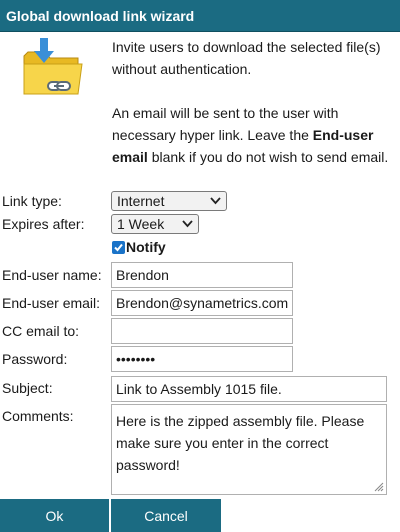 This screenshot has height=532, width=400. What do you see at coordinates (38, 416) in the screenshot?
I see `comments-label: Comments:` at bounding box center [38, 416].